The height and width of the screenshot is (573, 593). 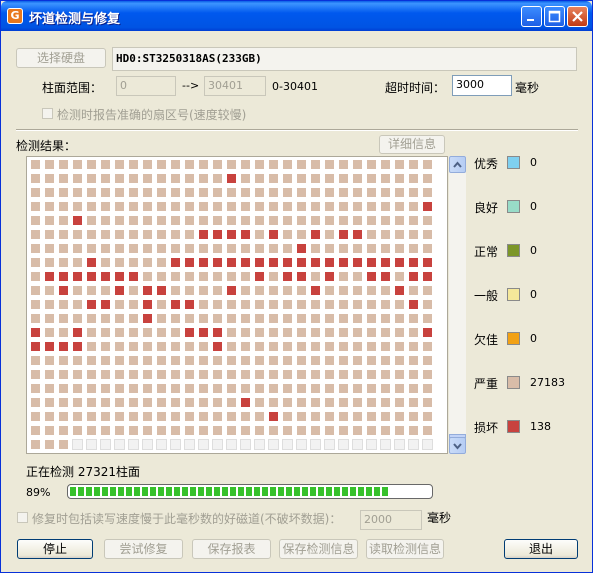 I want to click on try-repair-button: 尝试修复, so click(x=143, y=549).